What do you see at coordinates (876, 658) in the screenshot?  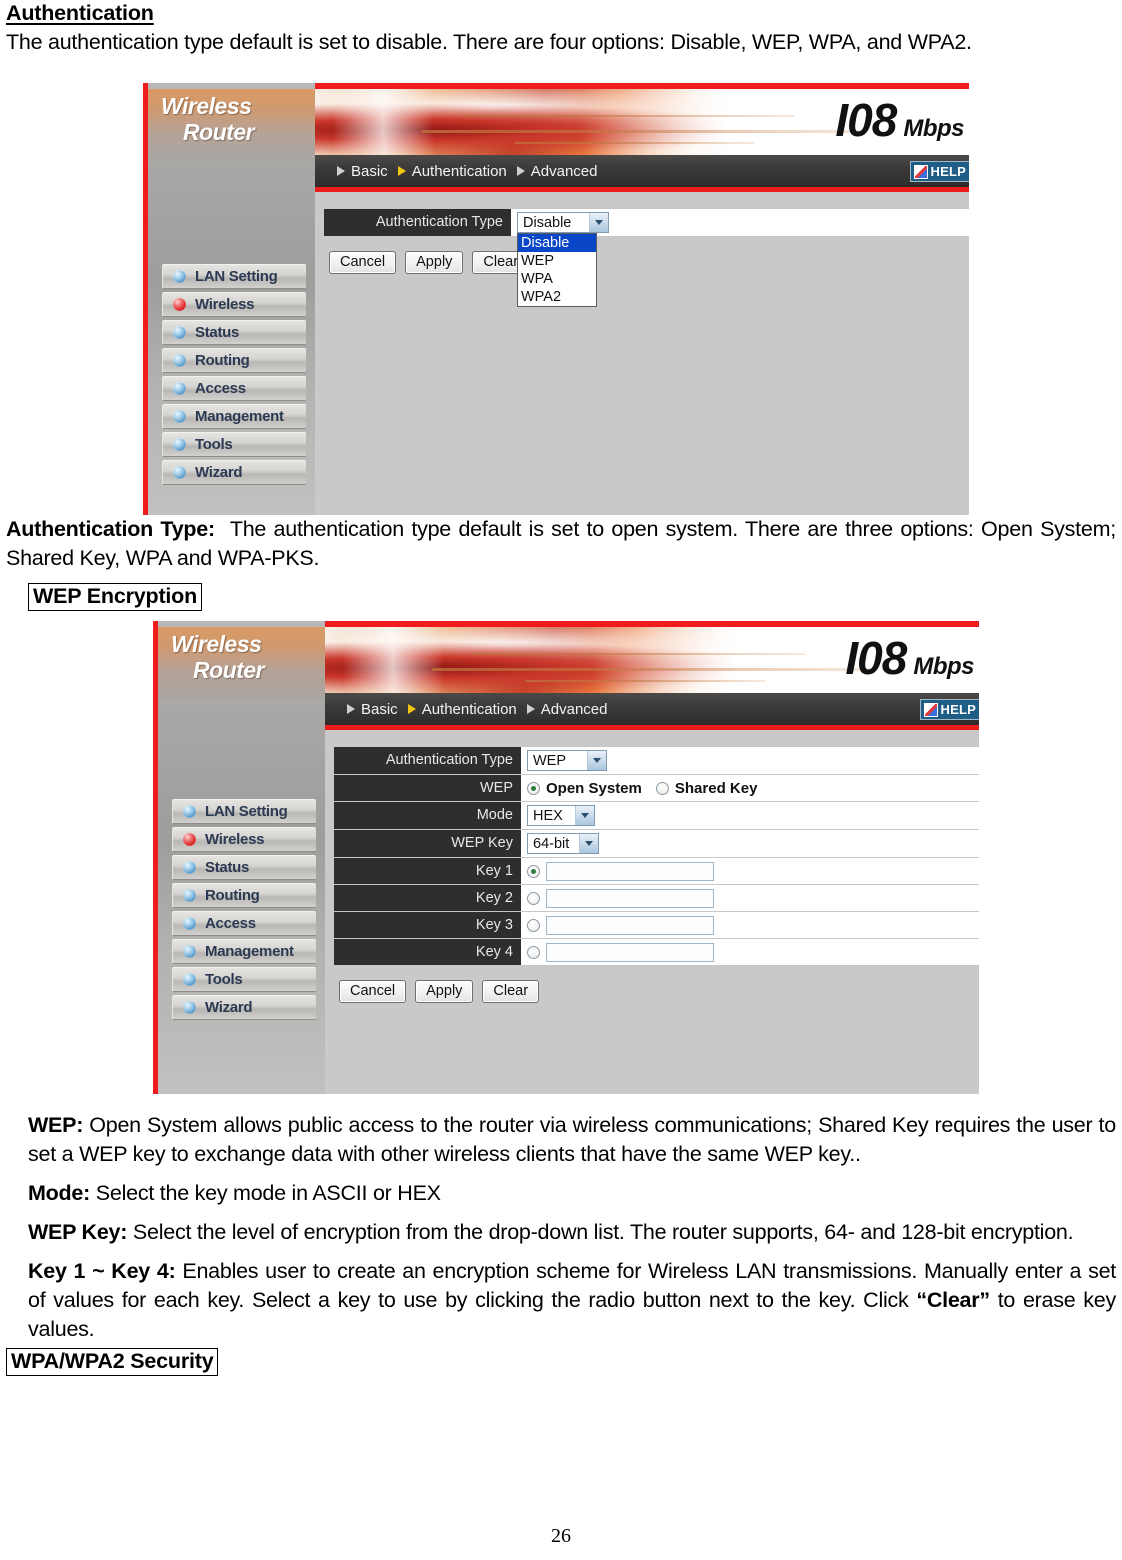 I see `speed-number: I08` at bounding box center [876, 658].